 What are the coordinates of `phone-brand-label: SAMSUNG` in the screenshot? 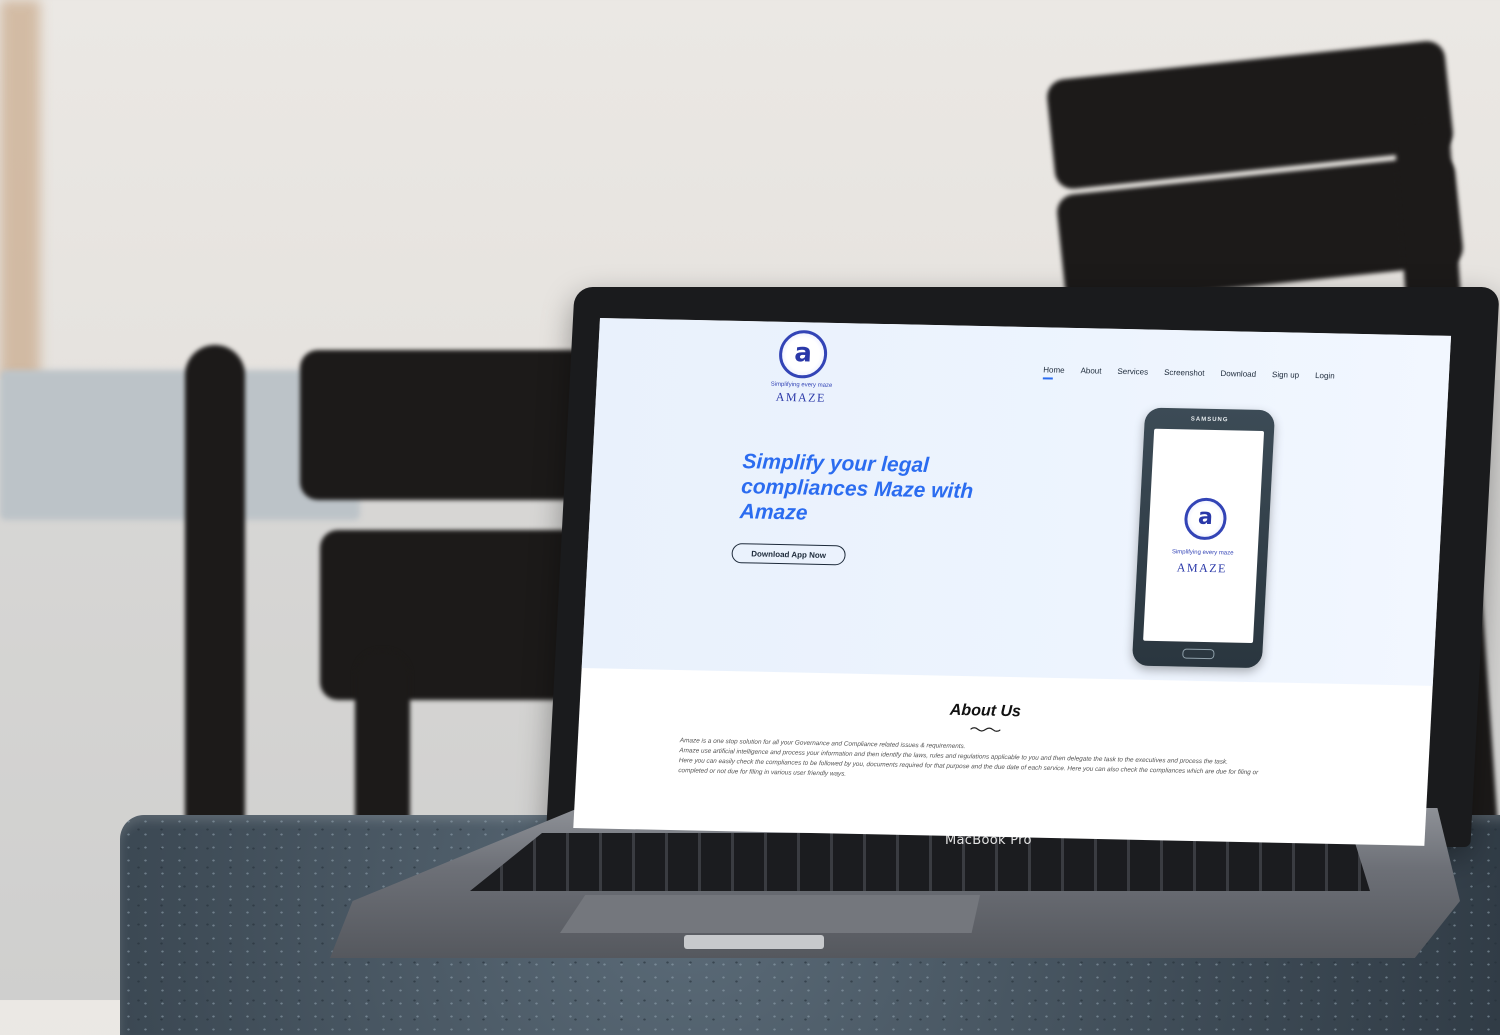 It's located at (1209, 420).